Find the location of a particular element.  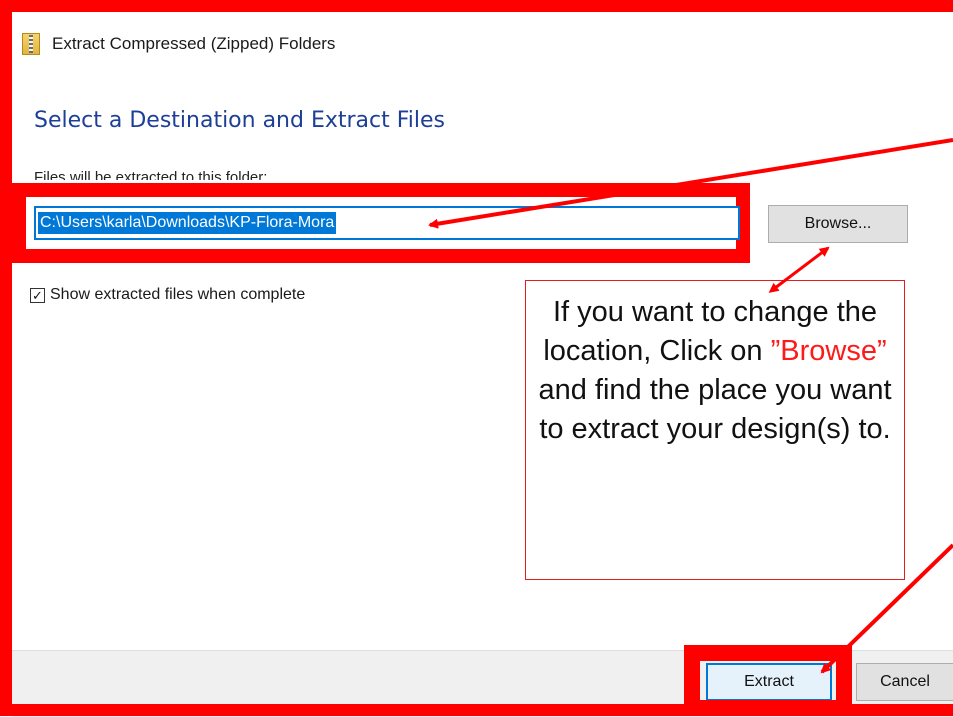

window-title: Extract Compressed (Zipped) Folders is located at coordinates (194, 43).